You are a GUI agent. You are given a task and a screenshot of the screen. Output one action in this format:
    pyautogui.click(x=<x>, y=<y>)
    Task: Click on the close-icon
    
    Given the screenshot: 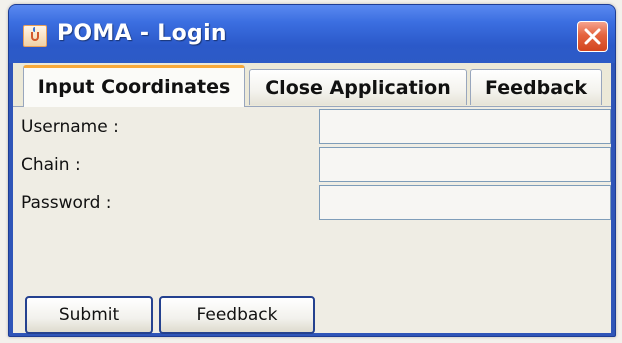 What is the action you would take?
    pyautogui.click(x=592, y=36)
    